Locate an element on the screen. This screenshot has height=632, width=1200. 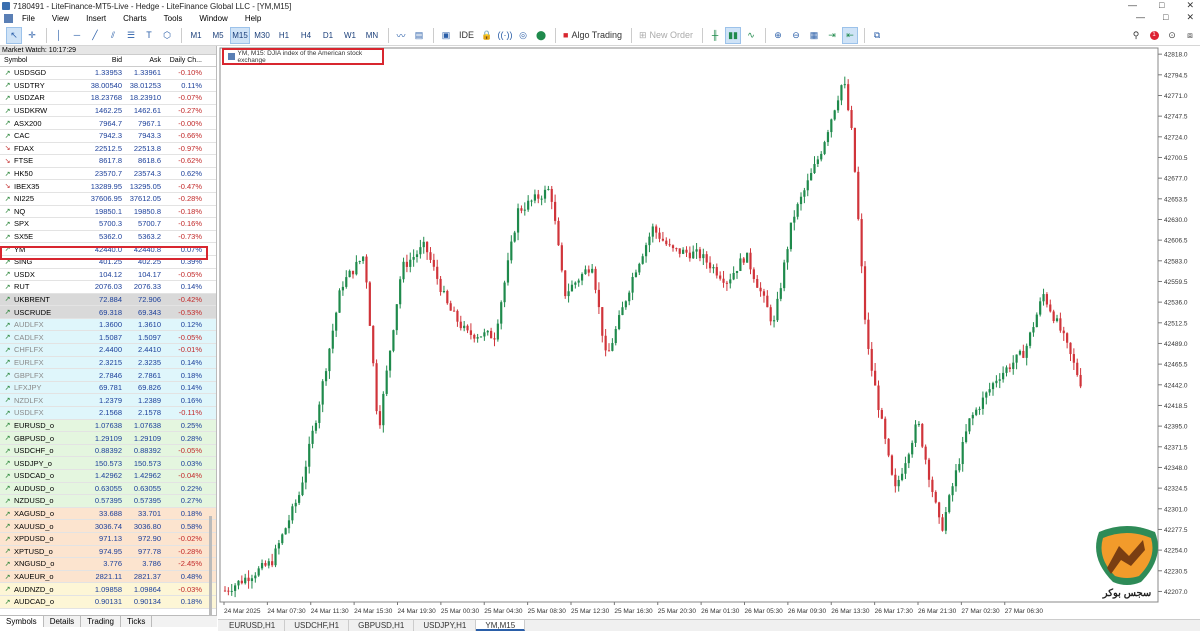
horizontal-line-icon: ─ is located at coordinates (77, 35).